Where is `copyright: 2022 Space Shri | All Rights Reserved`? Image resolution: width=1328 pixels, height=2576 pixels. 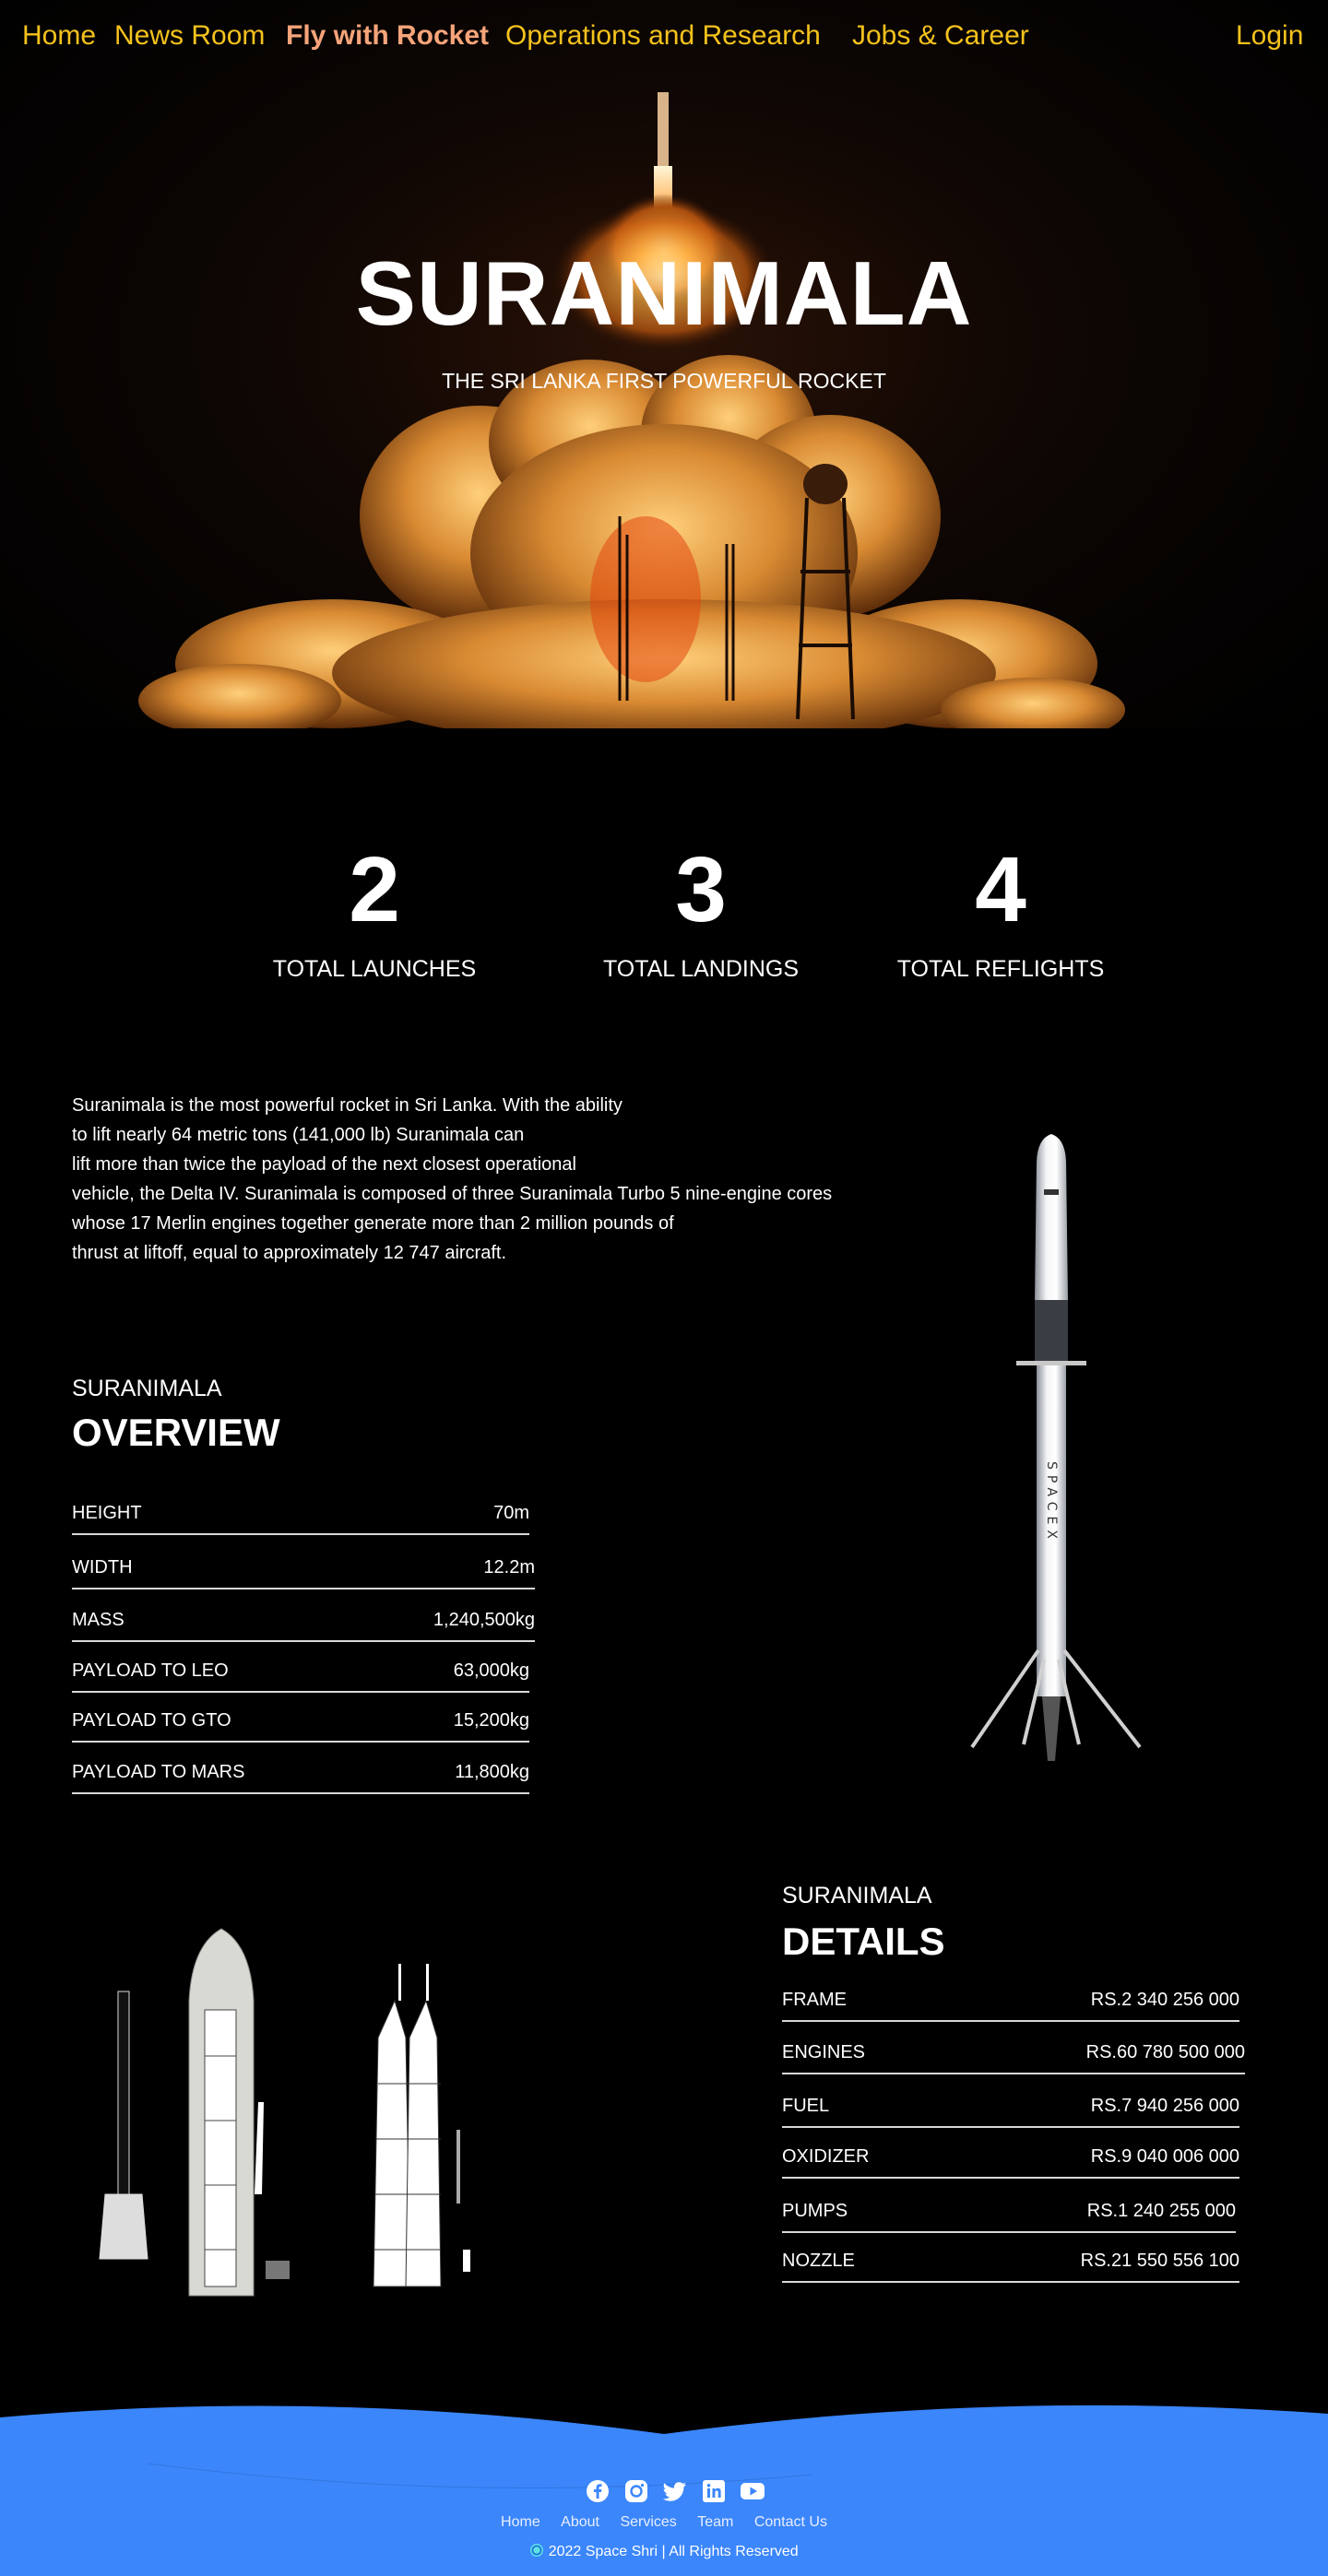
copyright: 2022 Space Shri | All Rights Reserved is located at coordinates (664, 2551).